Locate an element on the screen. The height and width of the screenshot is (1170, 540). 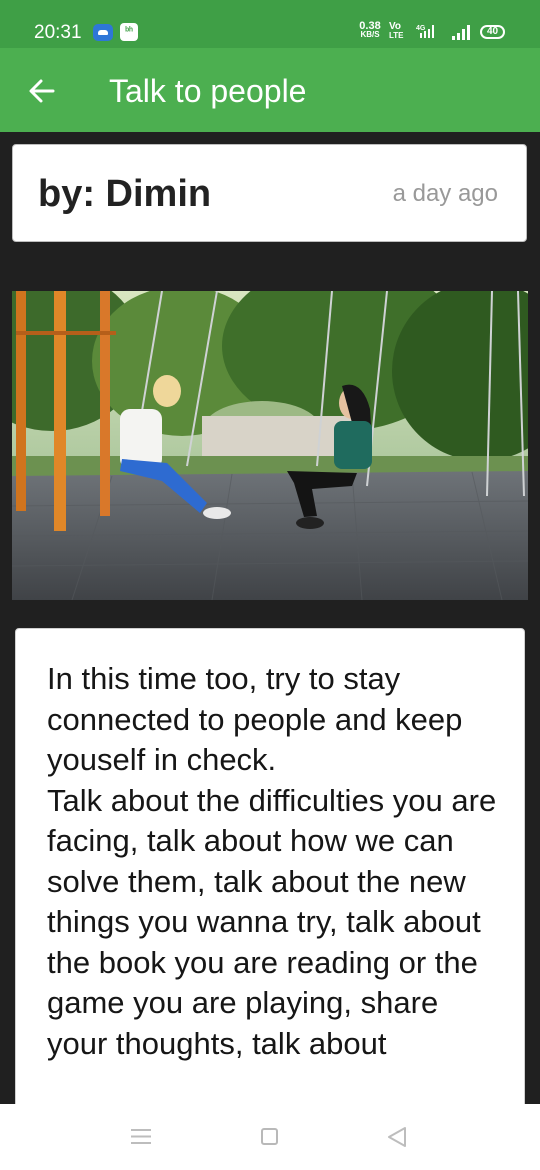
network-speed: 0.38 KB/S is located at coordinates (370, 30).